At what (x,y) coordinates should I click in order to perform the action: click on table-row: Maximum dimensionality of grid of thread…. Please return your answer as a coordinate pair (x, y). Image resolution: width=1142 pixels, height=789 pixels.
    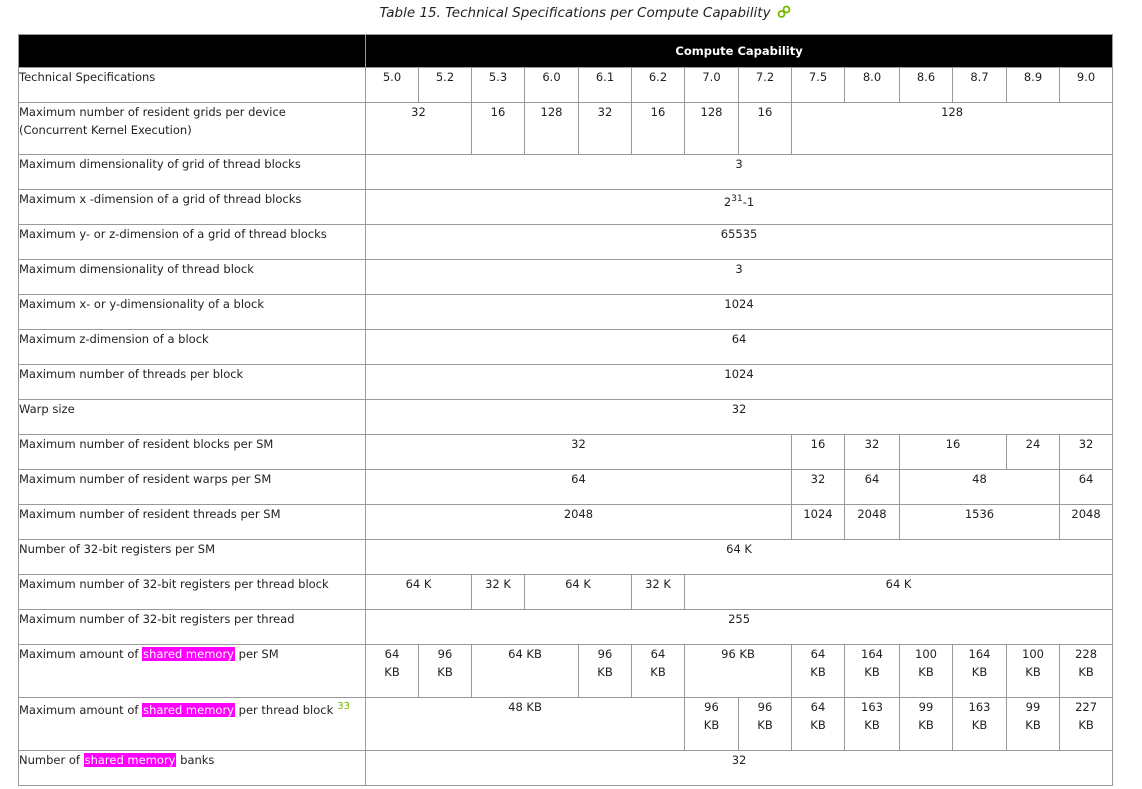
    Looking at the image, I should click on (566, 172).